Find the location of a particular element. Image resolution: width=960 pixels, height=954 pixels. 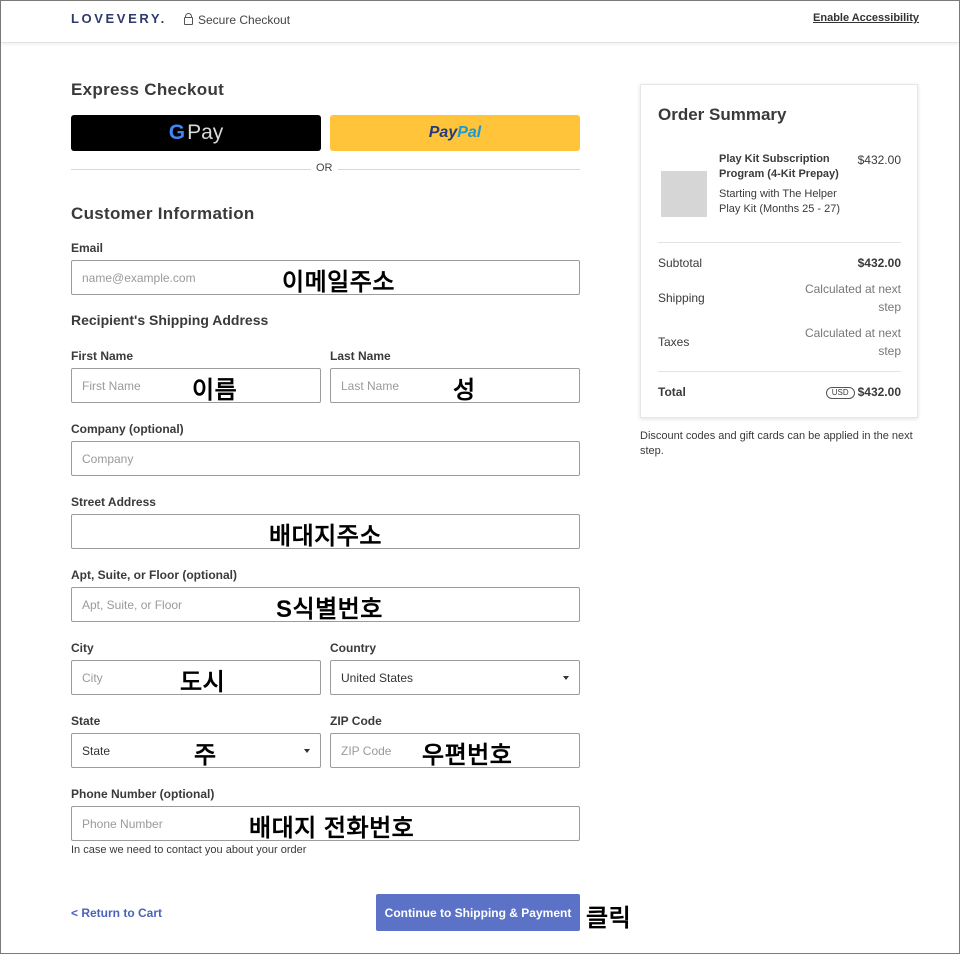

street-address-label: Street Address is located at coordinates (113, 502).